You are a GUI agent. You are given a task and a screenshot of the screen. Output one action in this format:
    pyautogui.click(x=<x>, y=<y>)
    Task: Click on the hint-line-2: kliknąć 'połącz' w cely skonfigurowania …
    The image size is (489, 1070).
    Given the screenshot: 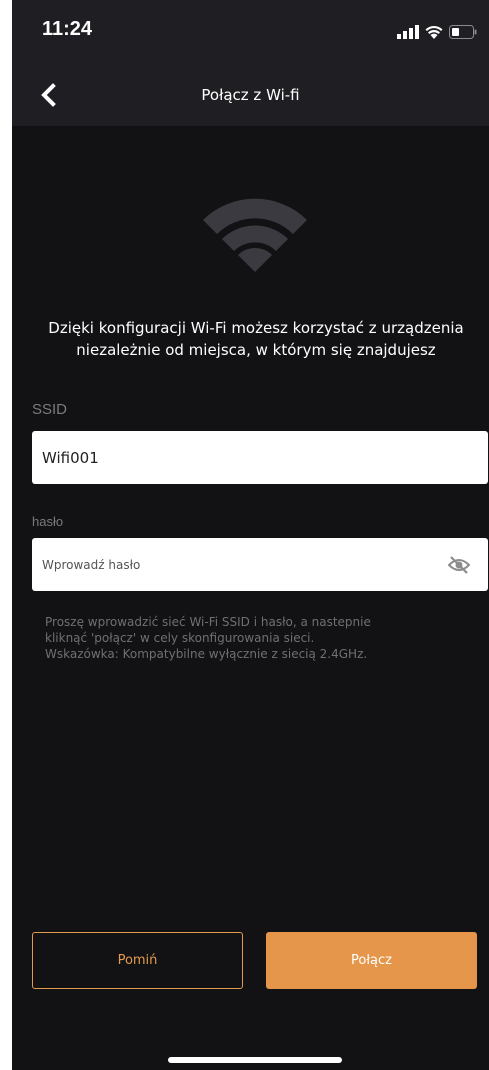 What is the action you would take?
    pyautogui.click(x=180, y=638)
    